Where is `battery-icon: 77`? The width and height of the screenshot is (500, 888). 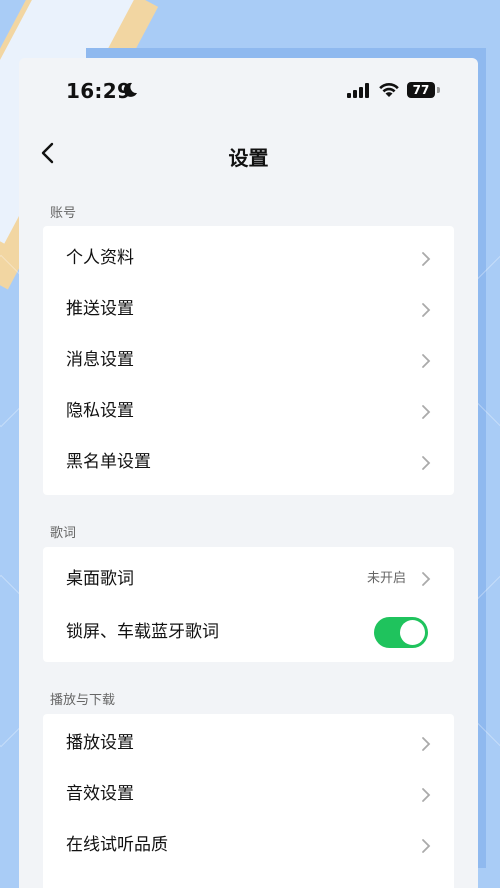
battery-icon: 77 is located at coordinates (421, 90).